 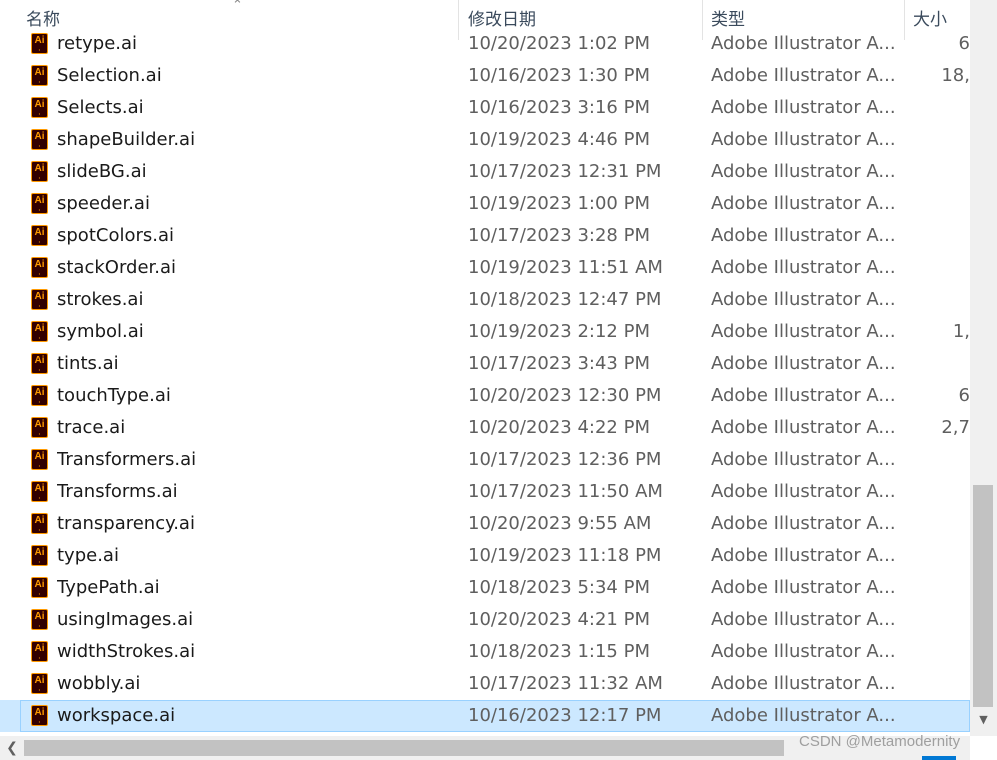 I want to click on file-date-modified: 10/18/2023 1:15 PM, so click(x=559, y=651).